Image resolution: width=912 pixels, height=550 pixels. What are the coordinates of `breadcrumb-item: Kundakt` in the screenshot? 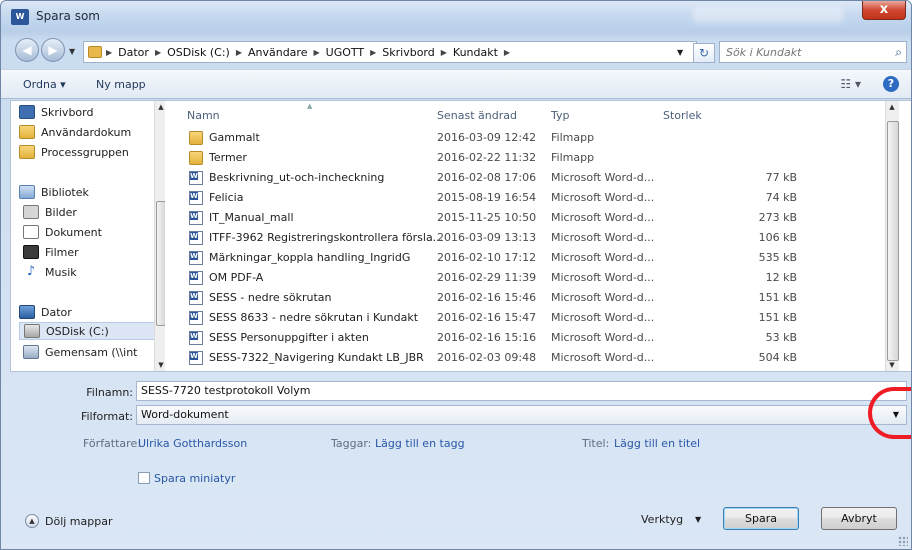 It's located at (475, 52).